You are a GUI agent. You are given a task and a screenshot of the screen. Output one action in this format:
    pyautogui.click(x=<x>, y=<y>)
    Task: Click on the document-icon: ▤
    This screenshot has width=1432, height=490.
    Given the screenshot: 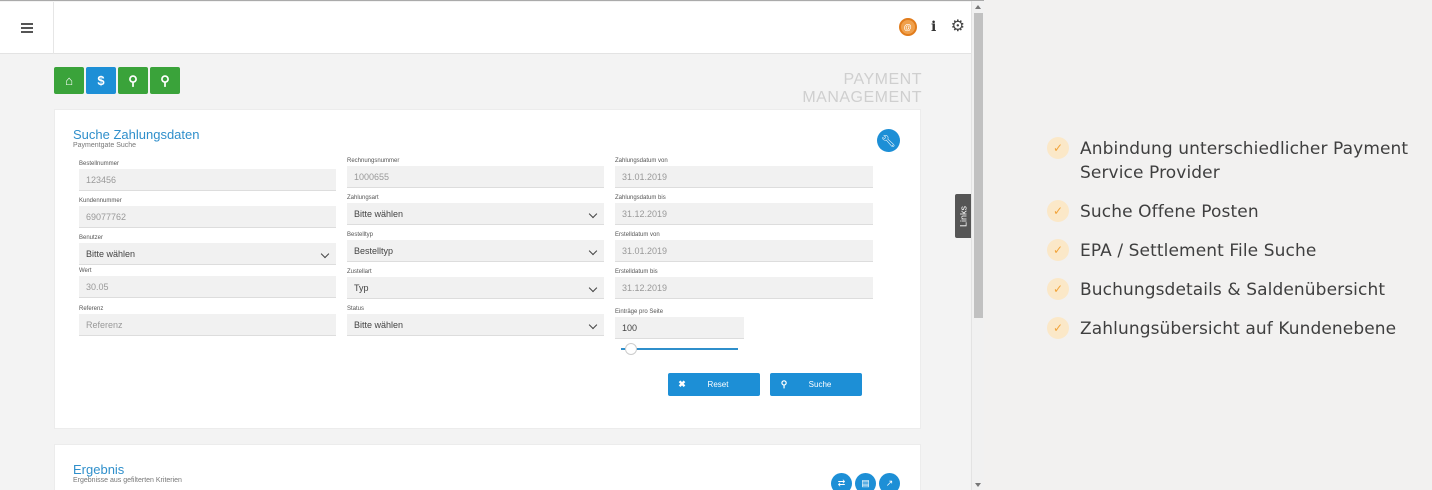 What is the action you would take?
    pyautogui.click(x=865, y=483)
    